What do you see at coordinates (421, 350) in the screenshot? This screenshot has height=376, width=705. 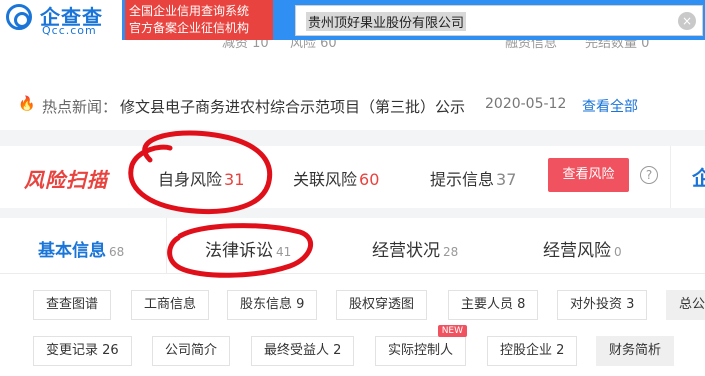 I see `chip-label: 实际控制人` at bounding box center [421, 350].